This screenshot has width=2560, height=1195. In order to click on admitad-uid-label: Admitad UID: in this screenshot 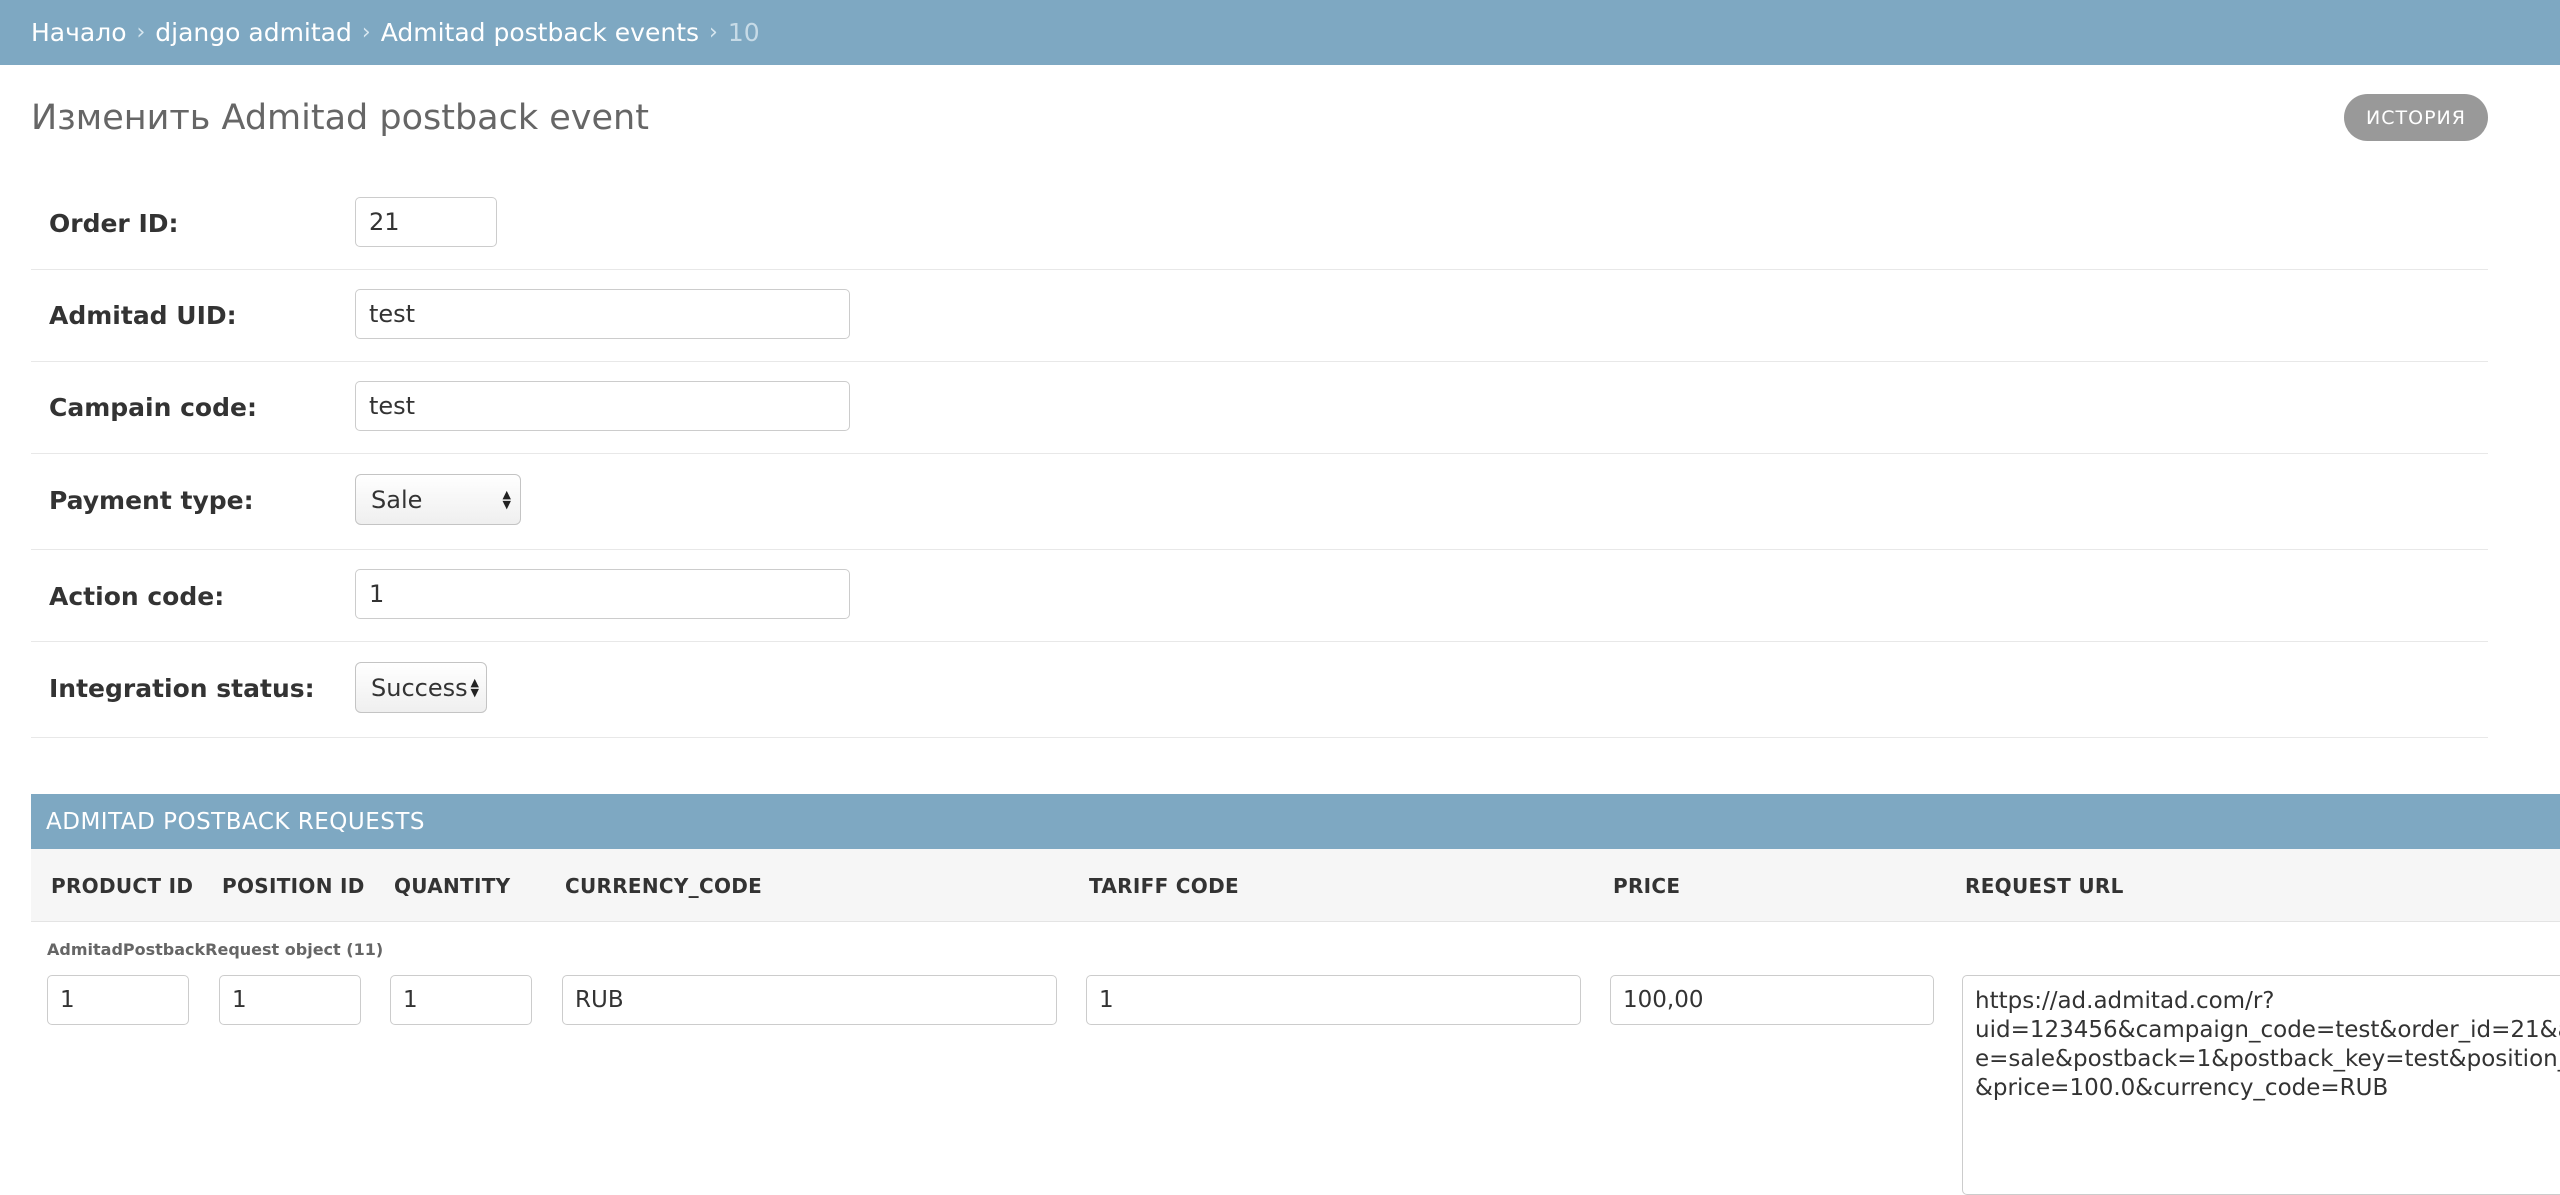, I will do `click(143, 315)`.